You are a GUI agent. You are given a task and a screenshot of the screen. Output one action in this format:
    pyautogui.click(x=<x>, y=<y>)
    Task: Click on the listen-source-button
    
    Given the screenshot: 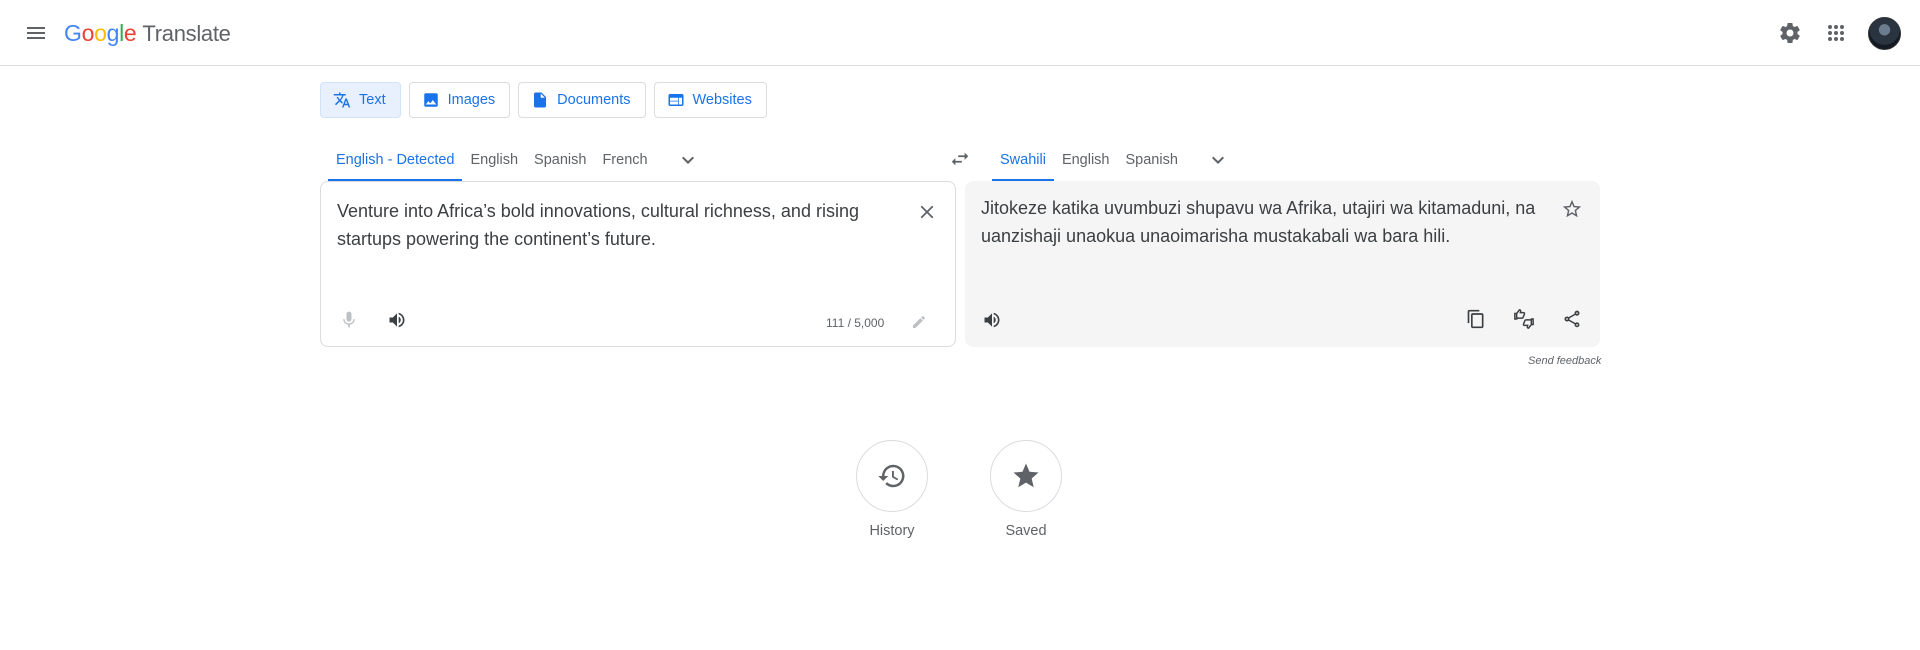 What is the action you would take?
    pyautogui.click(x=397, y=320)
    